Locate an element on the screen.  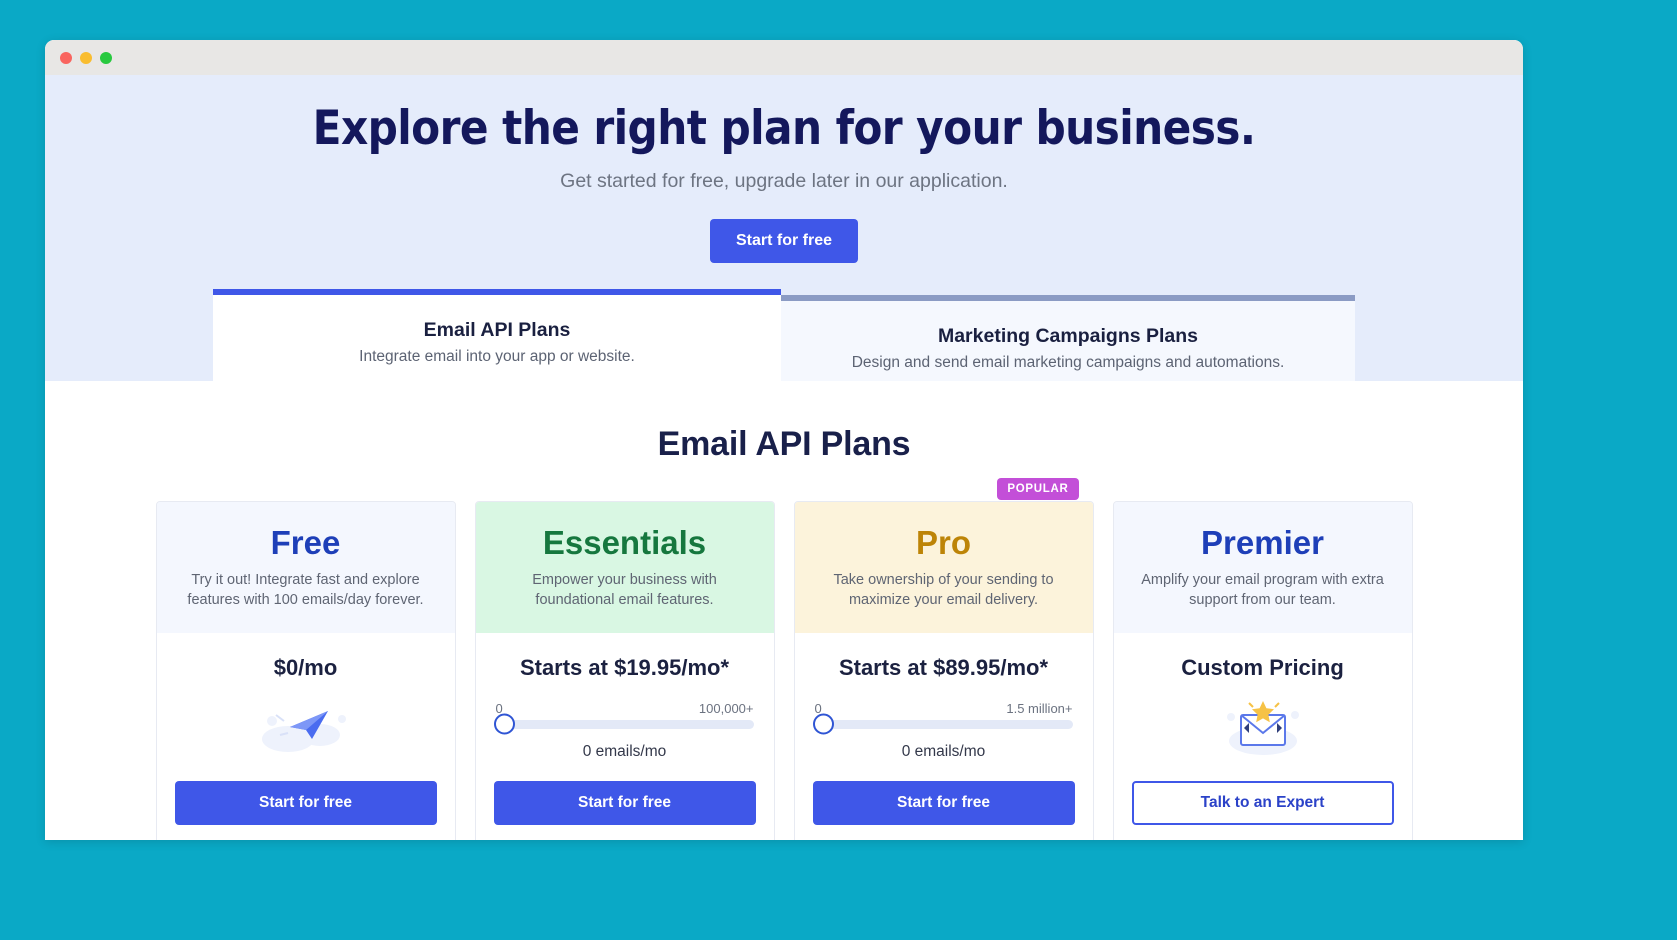
essentials-start-for-free-button: Start for free is located at coordinates (624, 802).